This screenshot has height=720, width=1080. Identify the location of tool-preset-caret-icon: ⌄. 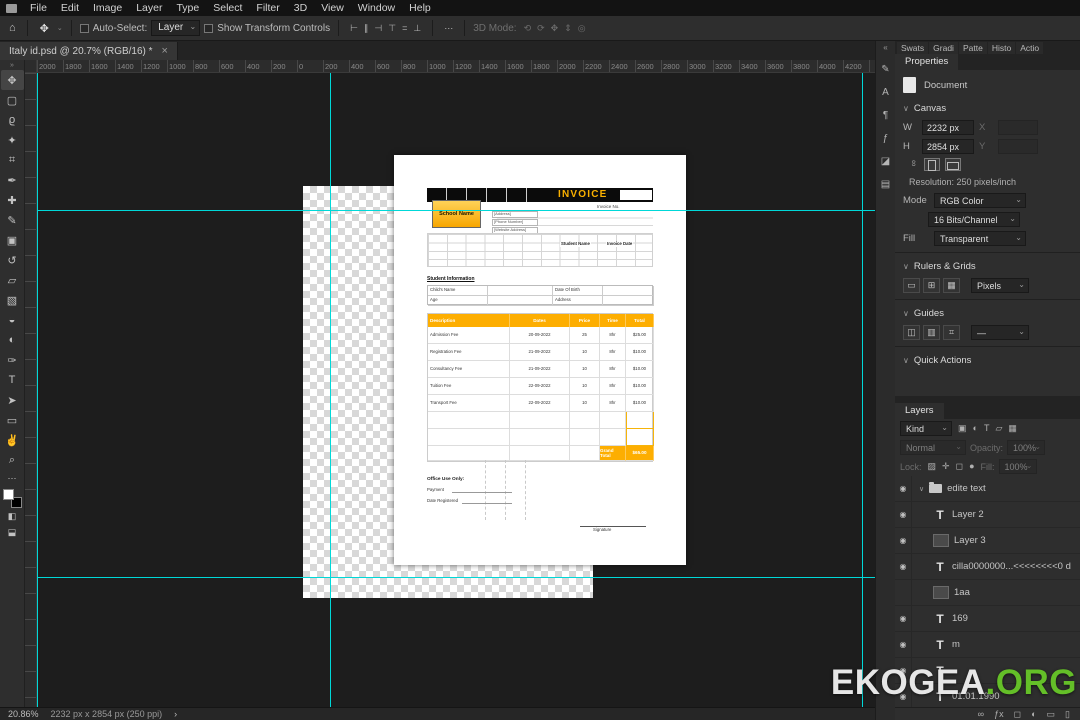
(60, 28).